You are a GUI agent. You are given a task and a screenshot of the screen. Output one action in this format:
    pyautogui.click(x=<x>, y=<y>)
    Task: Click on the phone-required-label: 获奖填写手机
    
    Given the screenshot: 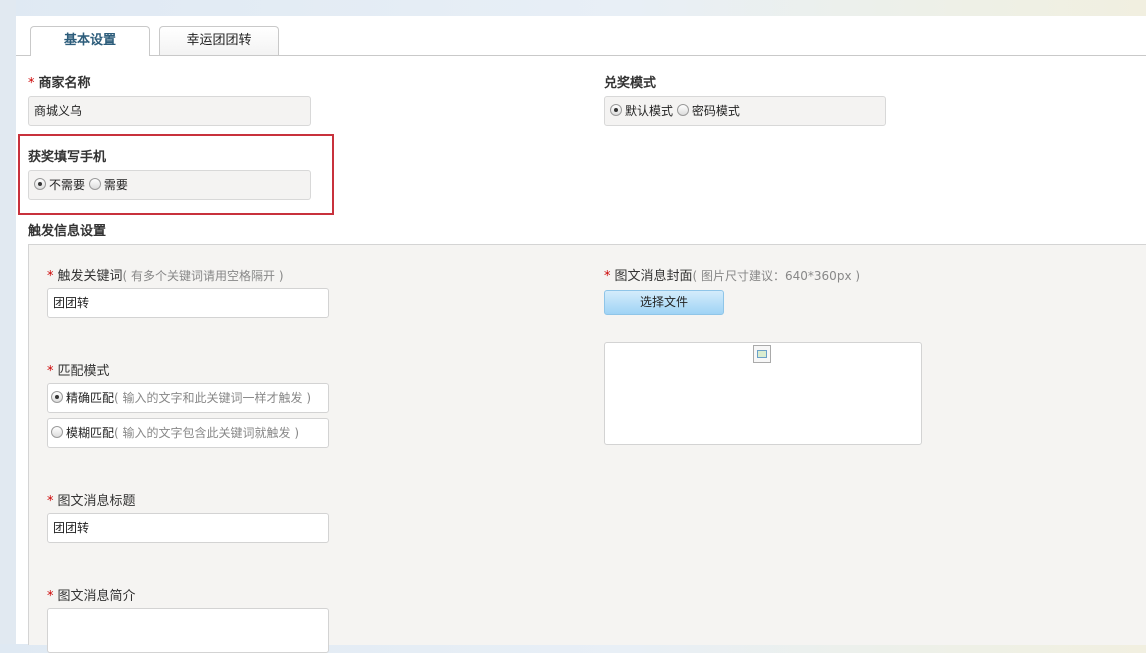 What is the action you would take?
    pyautogui.click(x=67, y=157)
    